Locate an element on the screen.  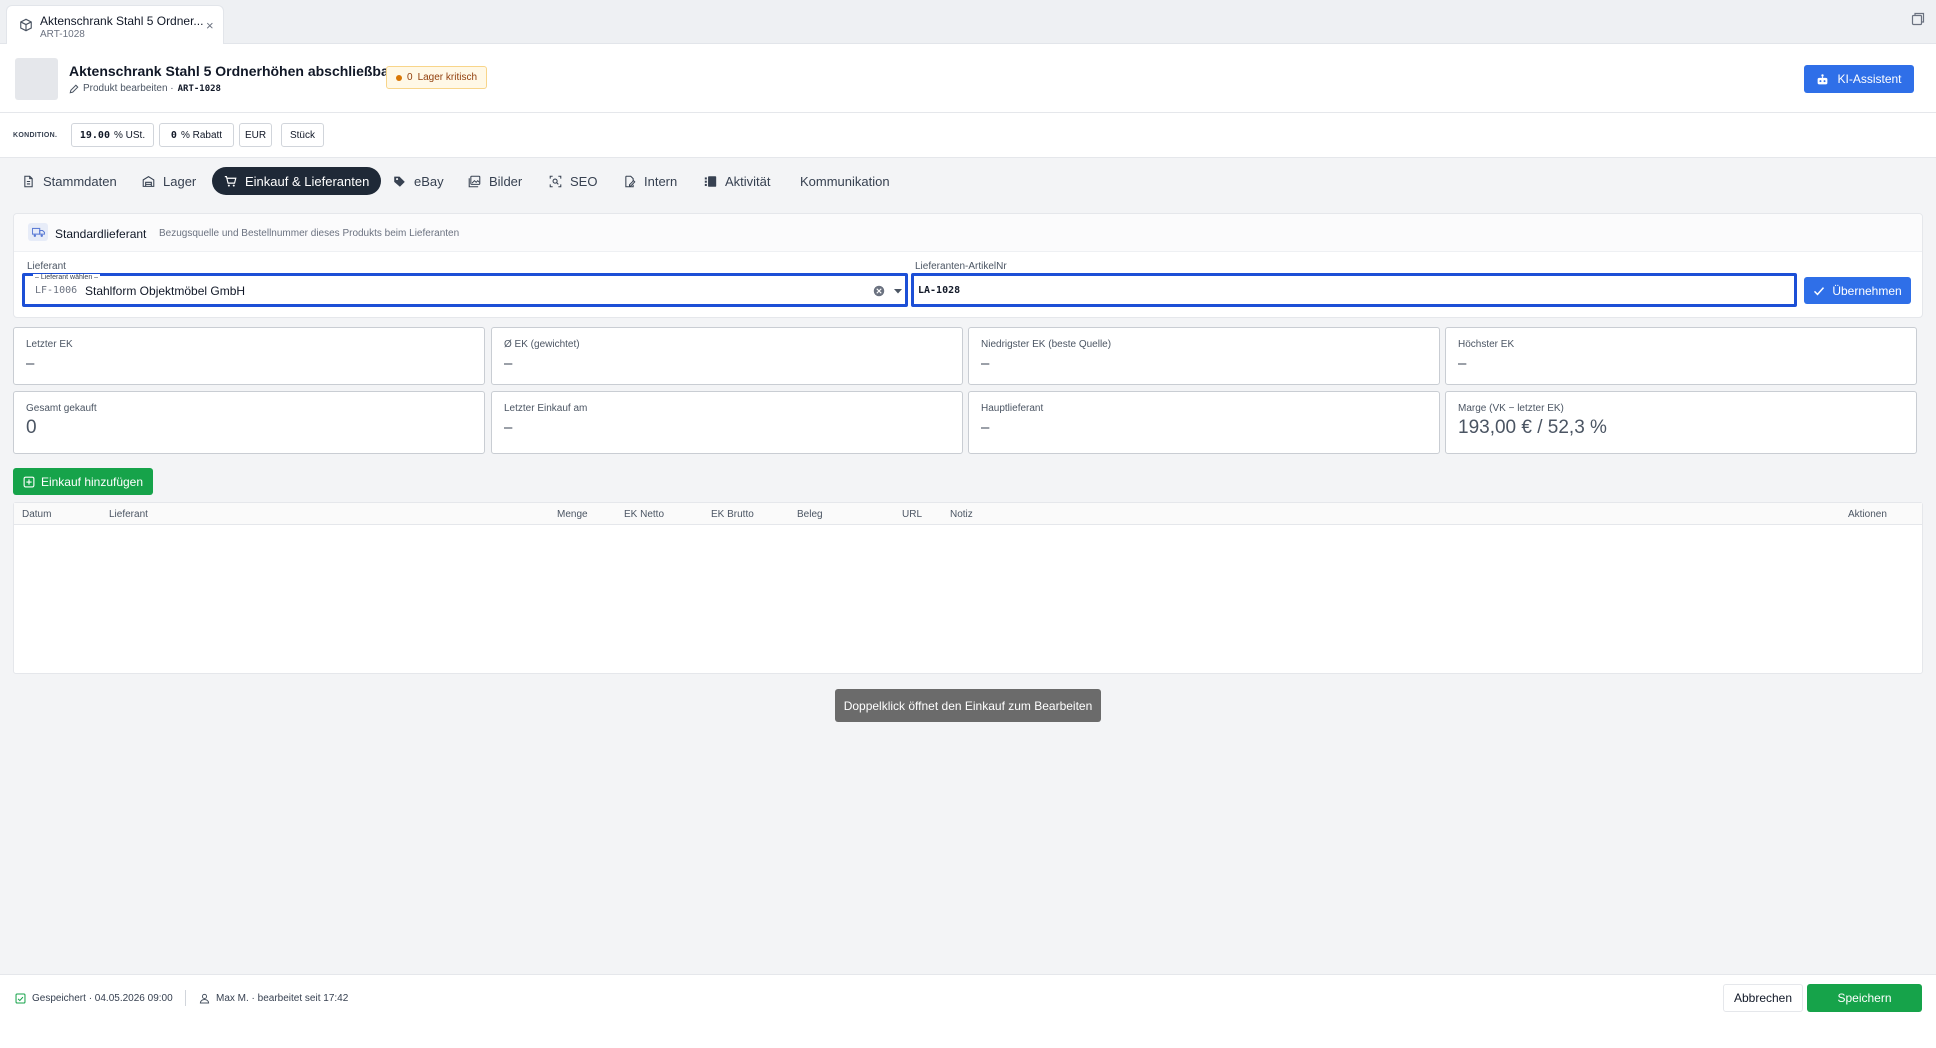
column-header-note: Notiz is located at coordinates (961, 514).